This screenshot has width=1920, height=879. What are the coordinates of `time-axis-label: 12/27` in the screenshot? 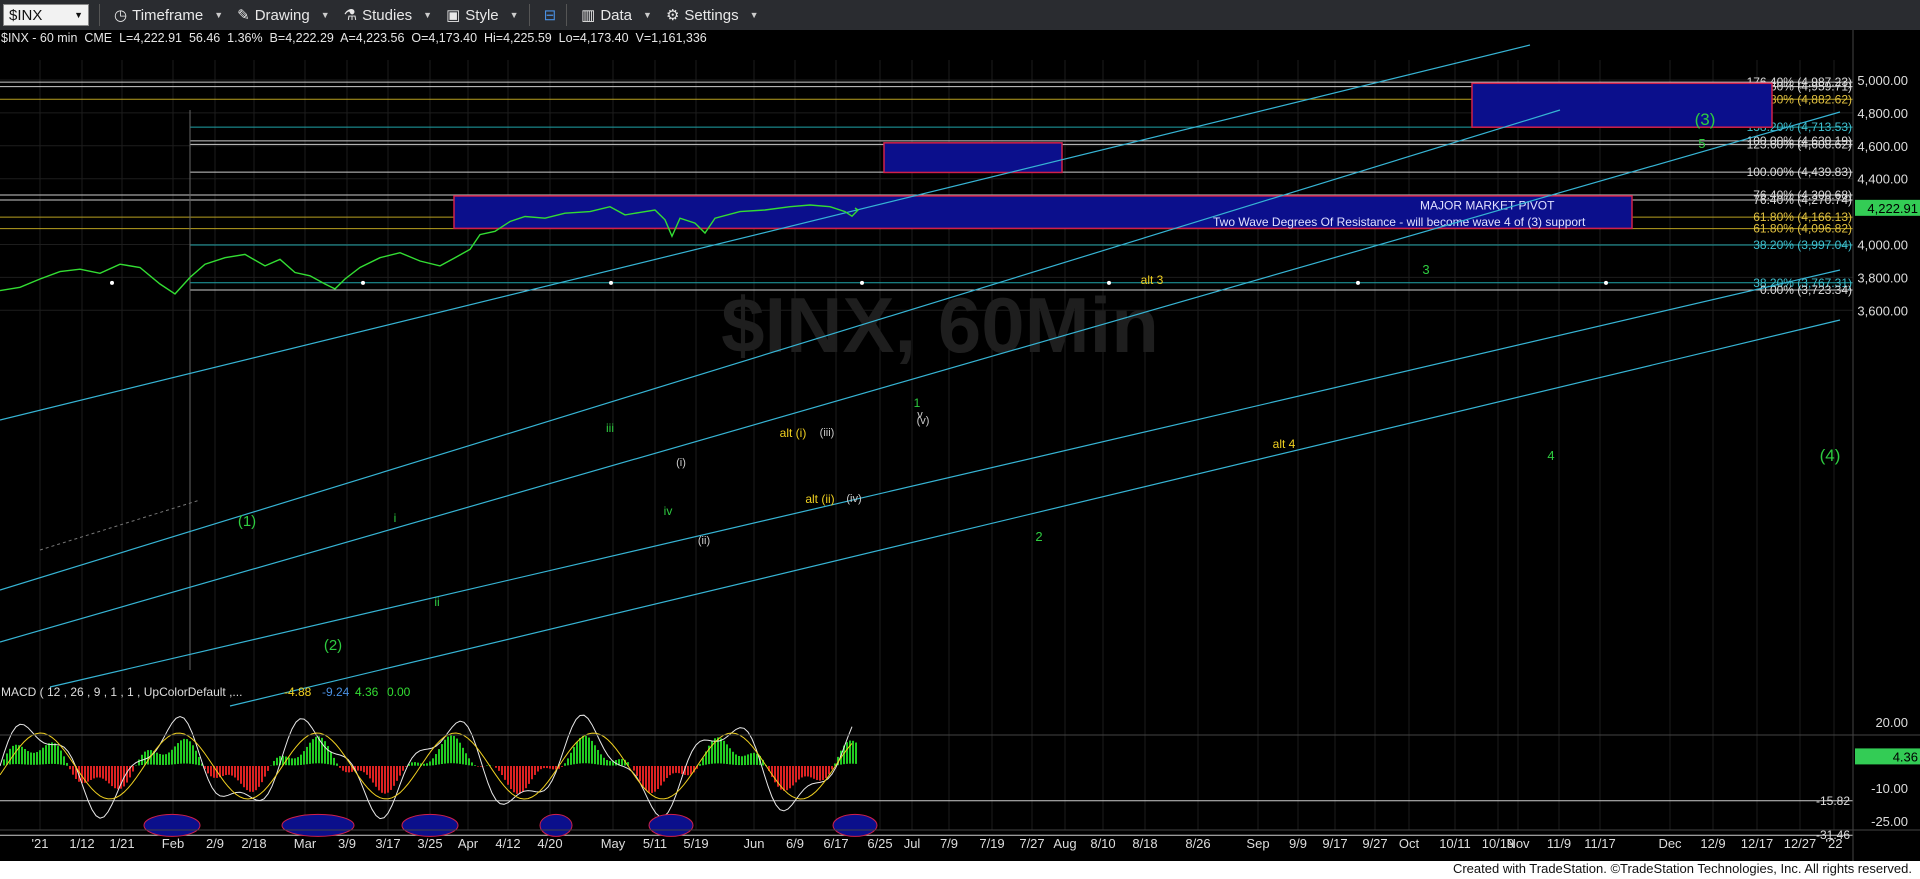 It's located at (1800, 843).